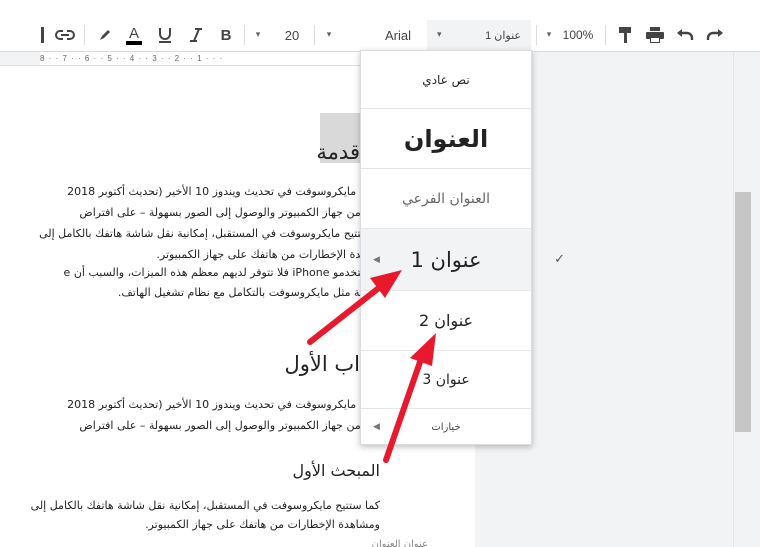 The height and width of the screenshot is (547, 760). What do you see at coordinates (655, 35) in the screenshot?
I see `print-icon` at bounding box center [655, 35].